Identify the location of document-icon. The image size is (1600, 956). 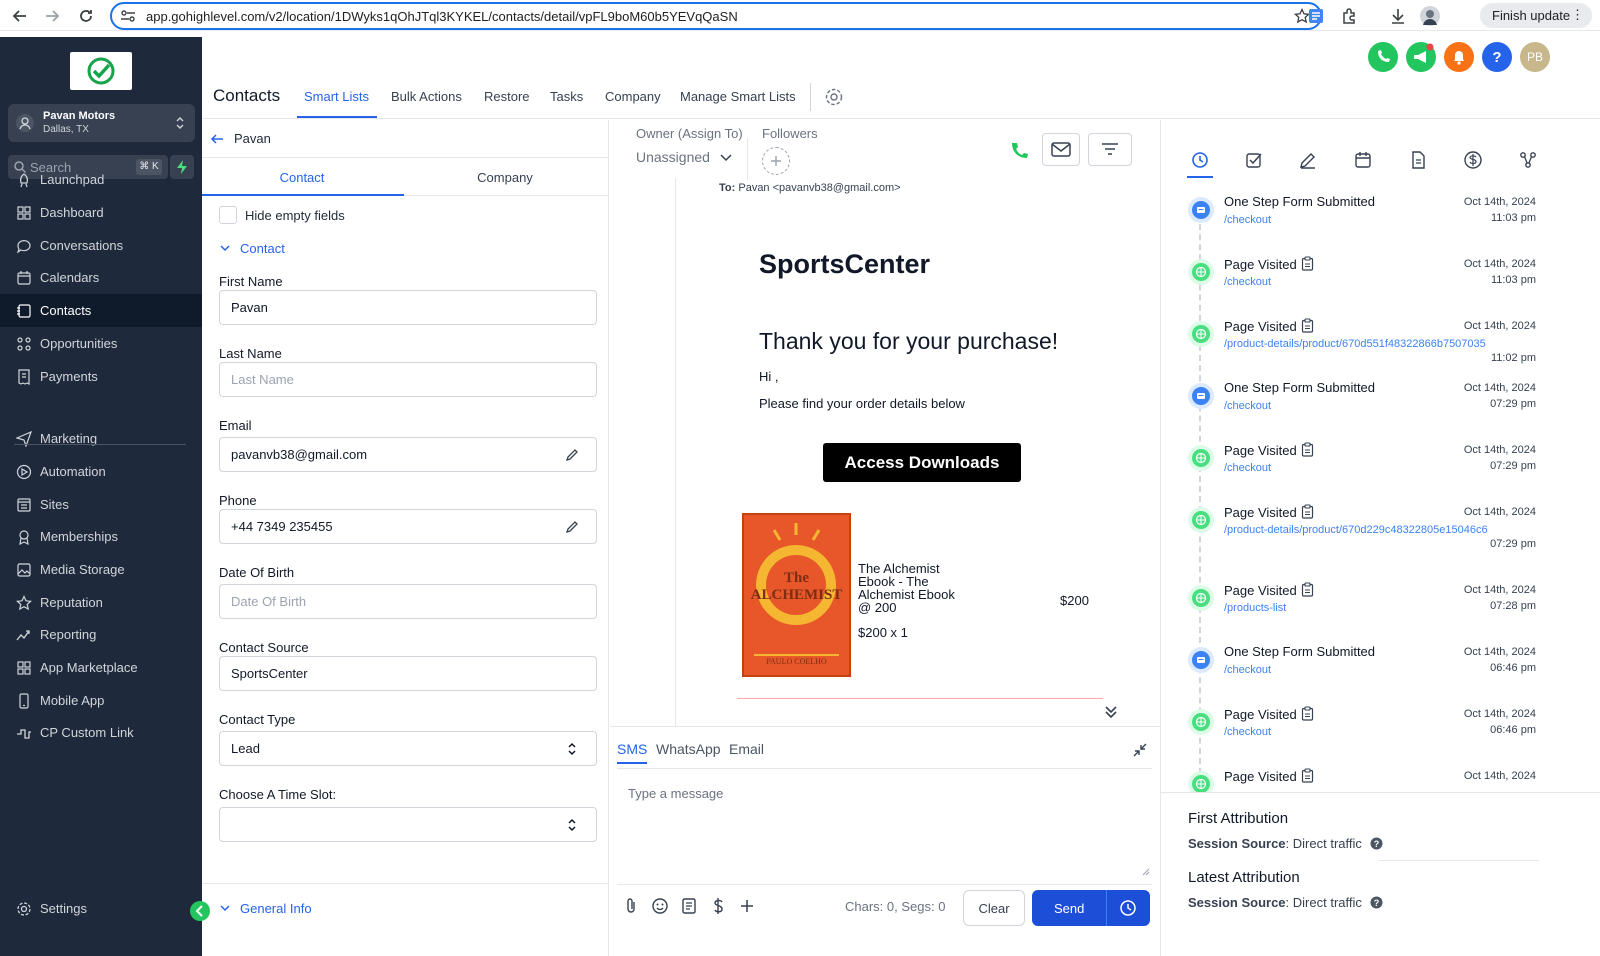
(1418, 160).